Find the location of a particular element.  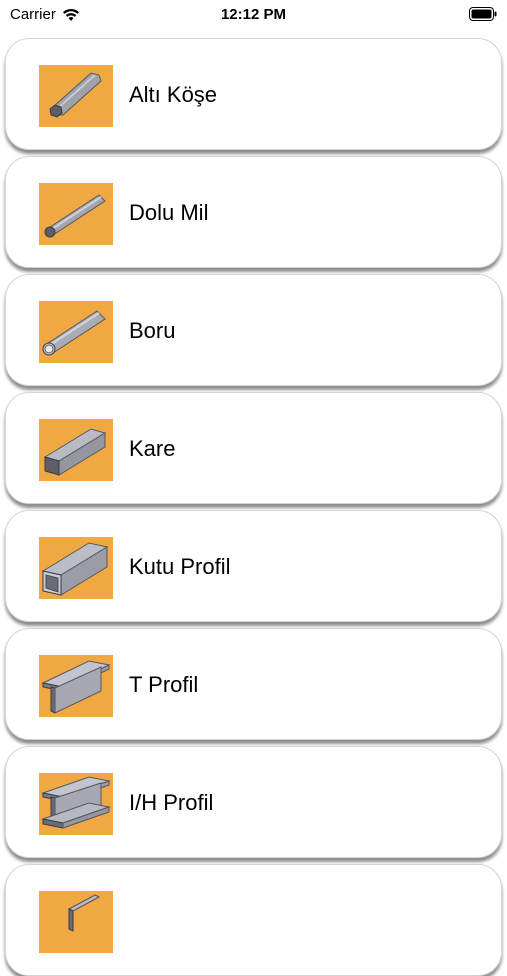

profile-label: I/H Profil is located at coordinates (171, 802).